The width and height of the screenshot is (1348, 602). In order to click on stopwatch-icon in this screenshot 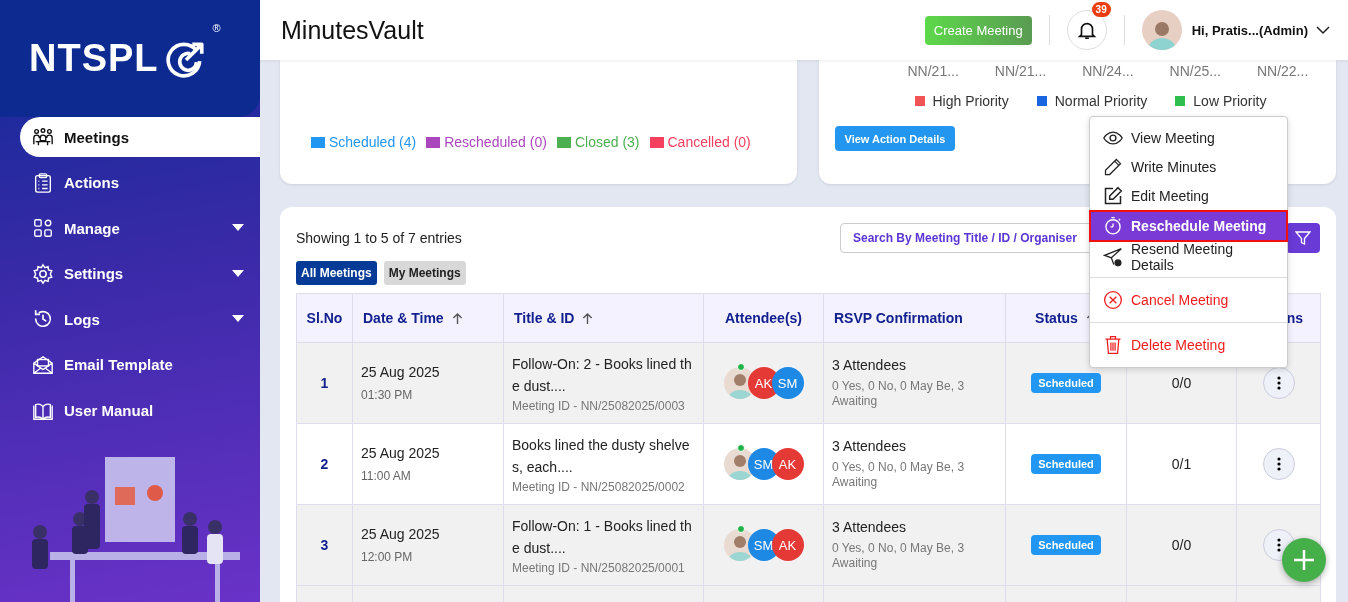, I will do `click(1113, 226)`.